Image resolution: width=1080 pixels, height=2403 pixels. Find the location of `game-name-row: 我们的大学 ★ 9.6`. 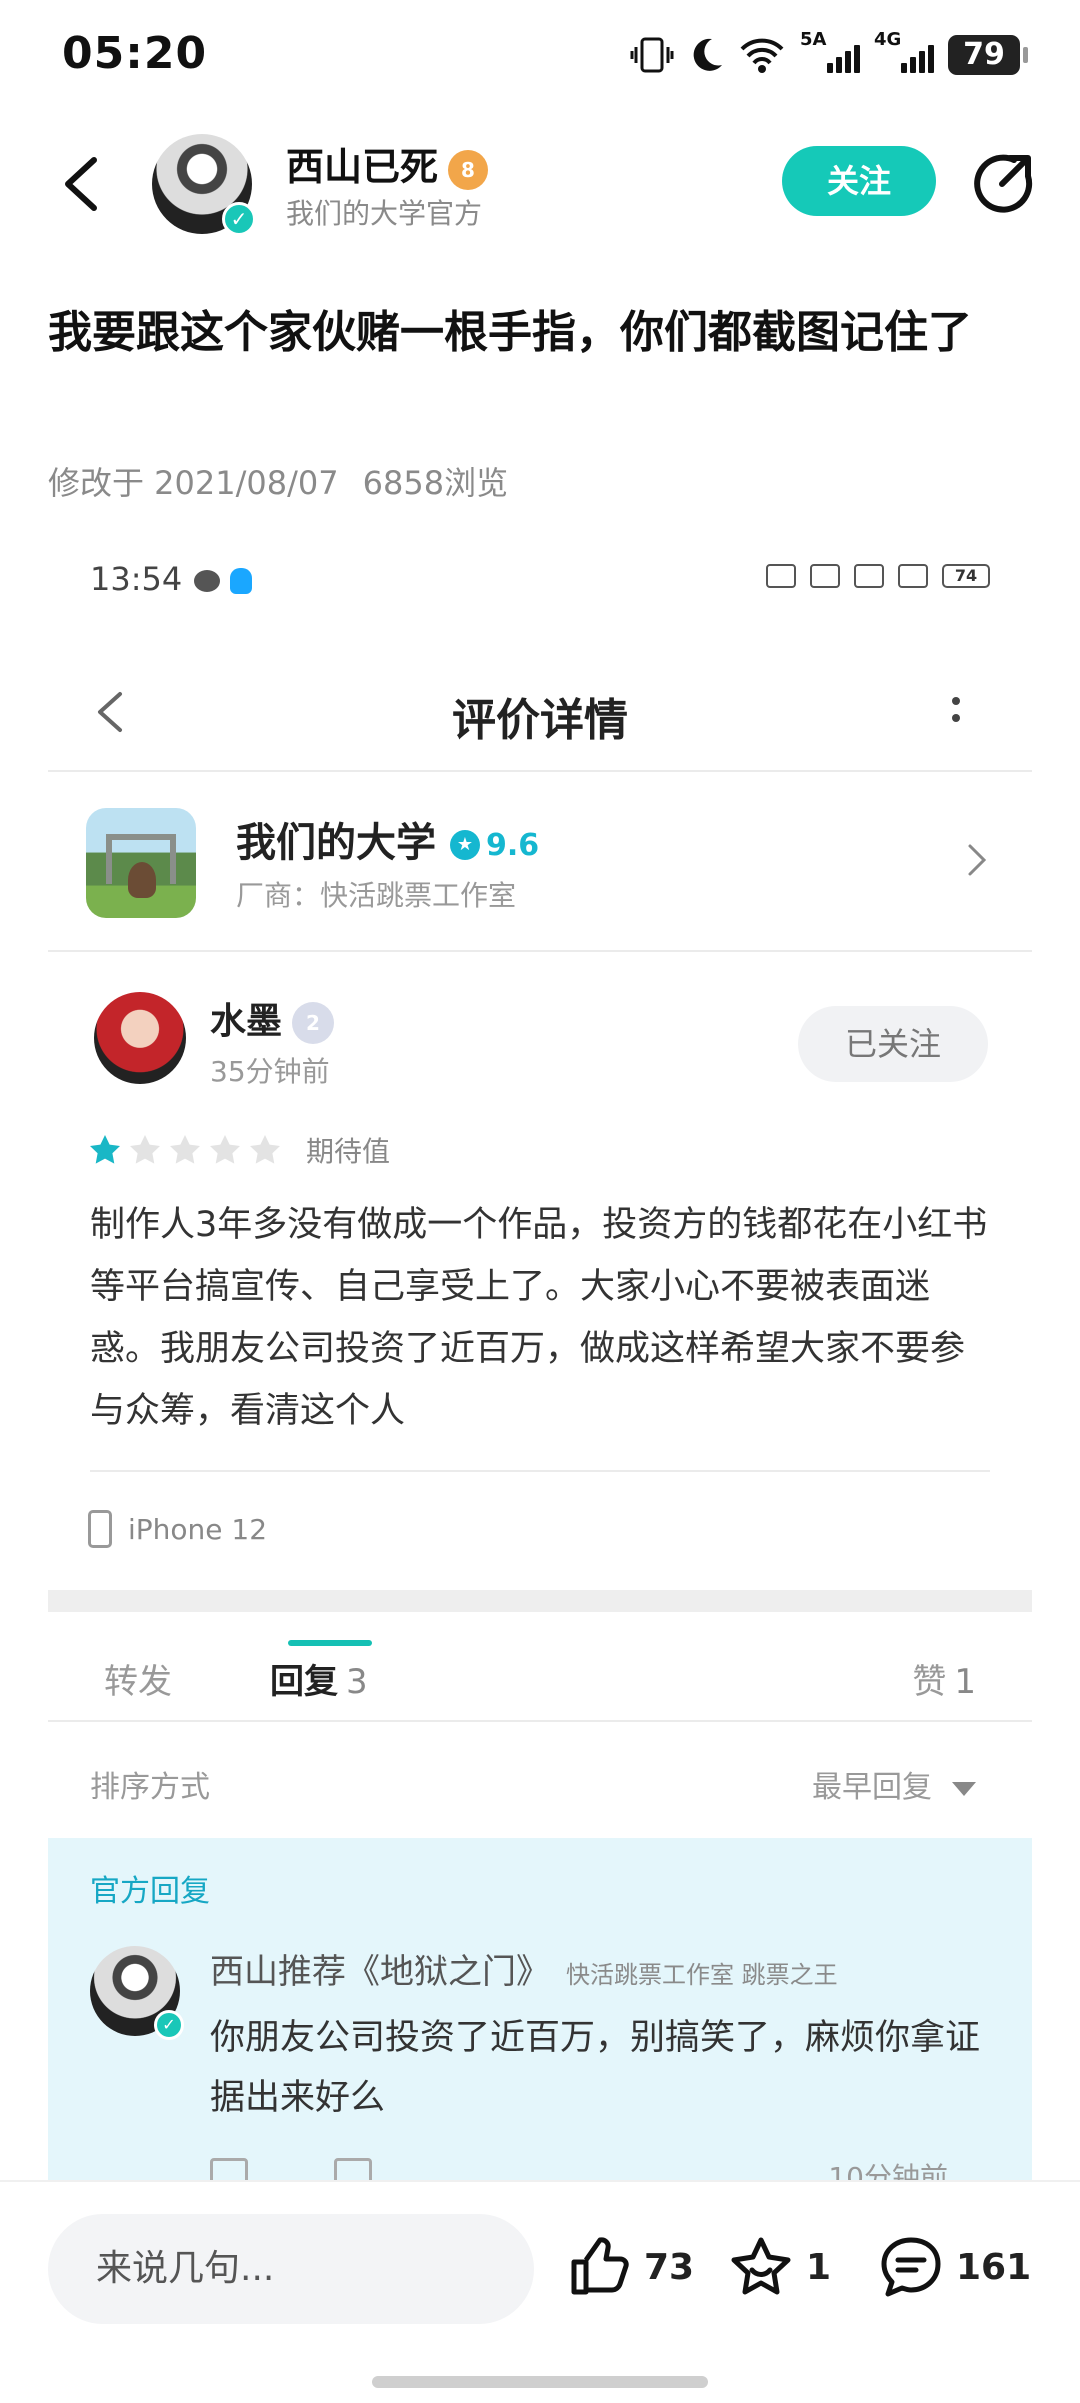

game-name-row: 我们的大学 ★ 9.6 is located at coordinates (387, 839).